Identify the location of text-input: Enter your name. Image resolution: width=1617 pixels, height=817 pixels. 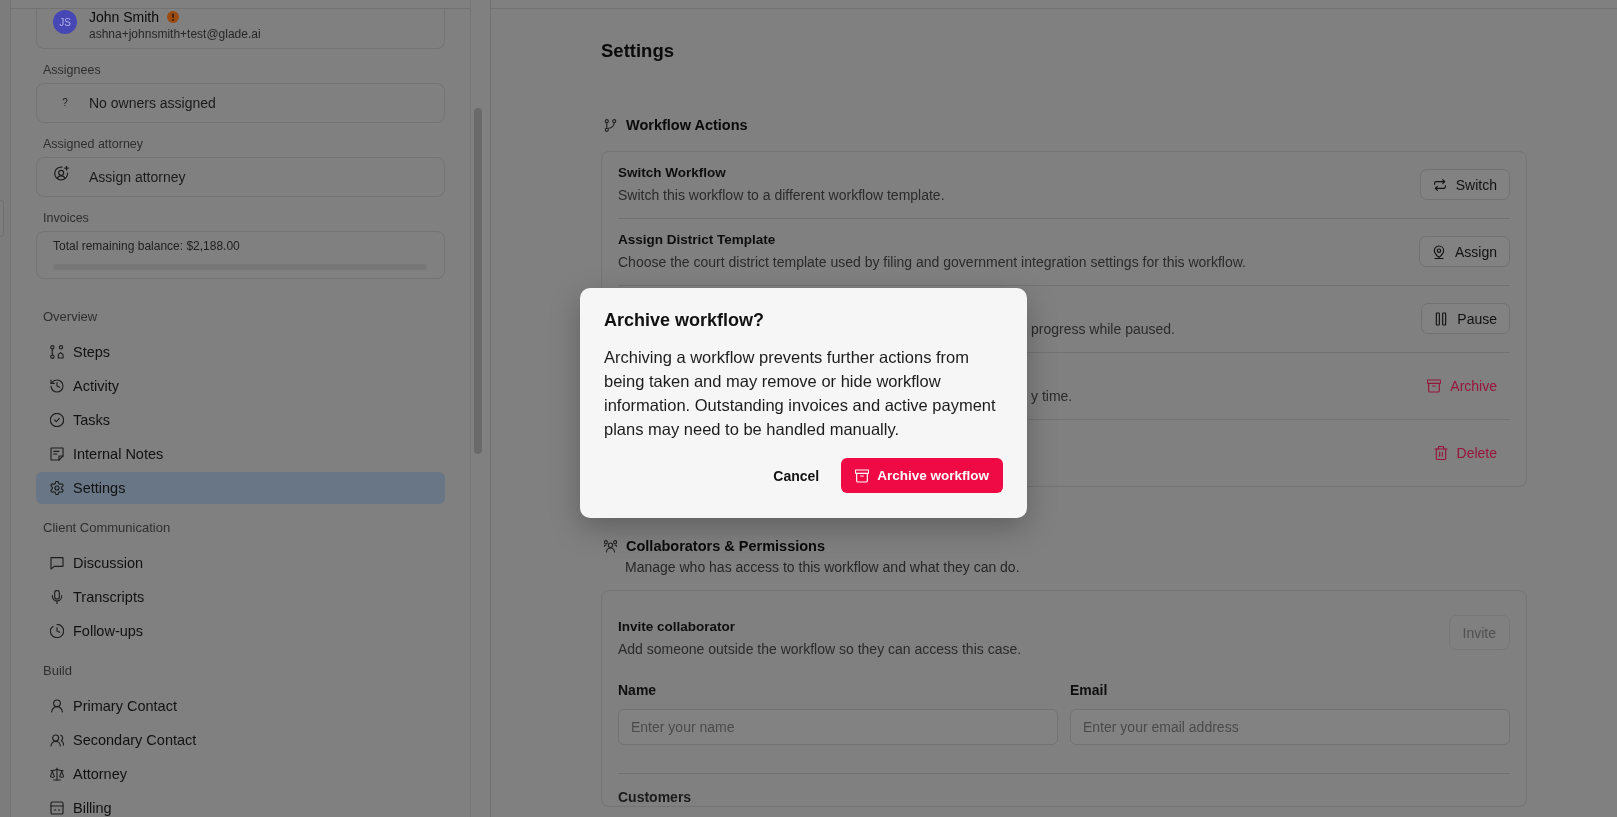
(838, 727).